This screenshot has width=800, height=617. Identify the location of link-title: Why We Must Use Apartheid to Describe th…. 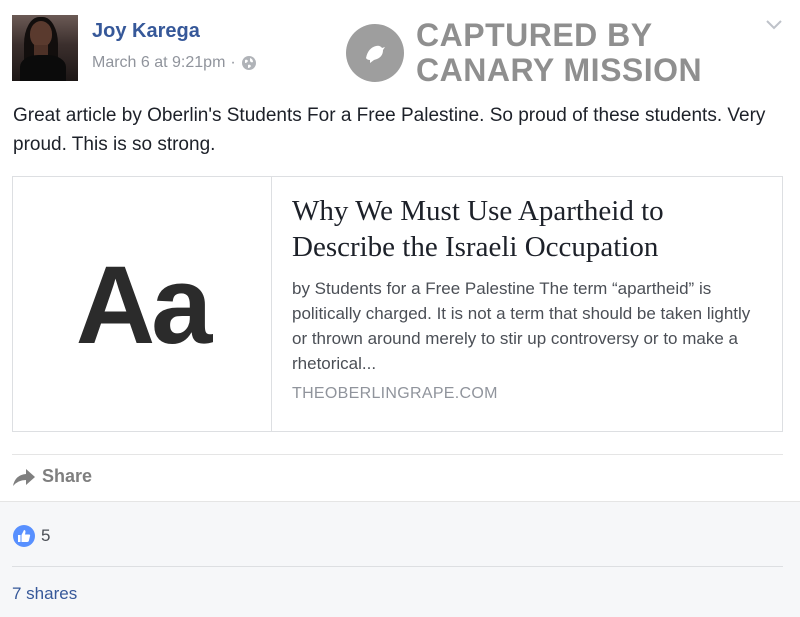
(527, 229).